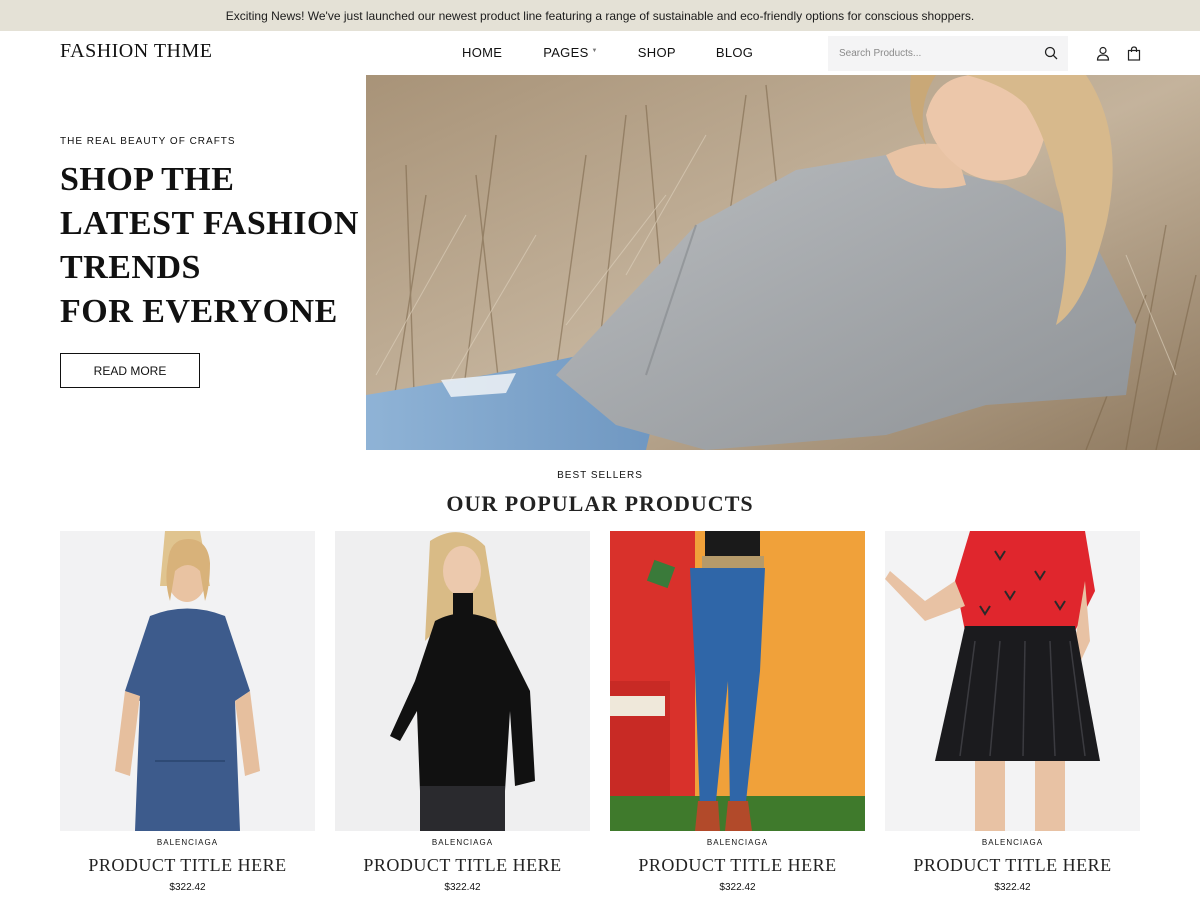 The height and width of the screenshot is (900, 1200). I want to click on section-title: OUR POPULAR PRODUCTS, so click(600, 503).